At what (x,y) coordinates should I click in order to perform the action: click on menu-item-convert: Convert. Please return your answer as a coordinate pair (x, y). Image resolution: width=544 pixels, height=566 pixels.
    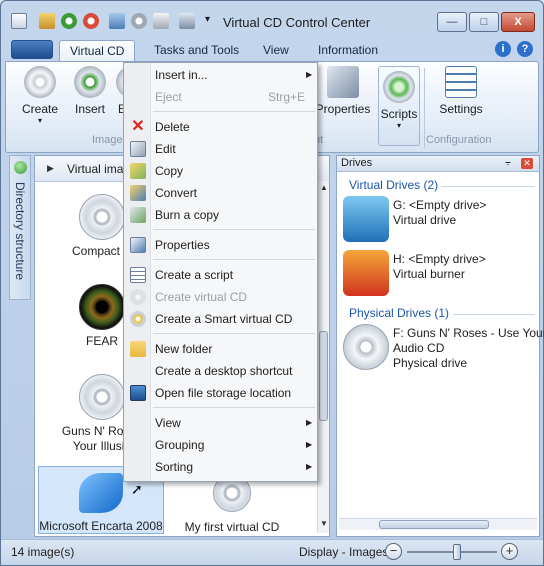
    Looking at the image, I should click on (220, 193).